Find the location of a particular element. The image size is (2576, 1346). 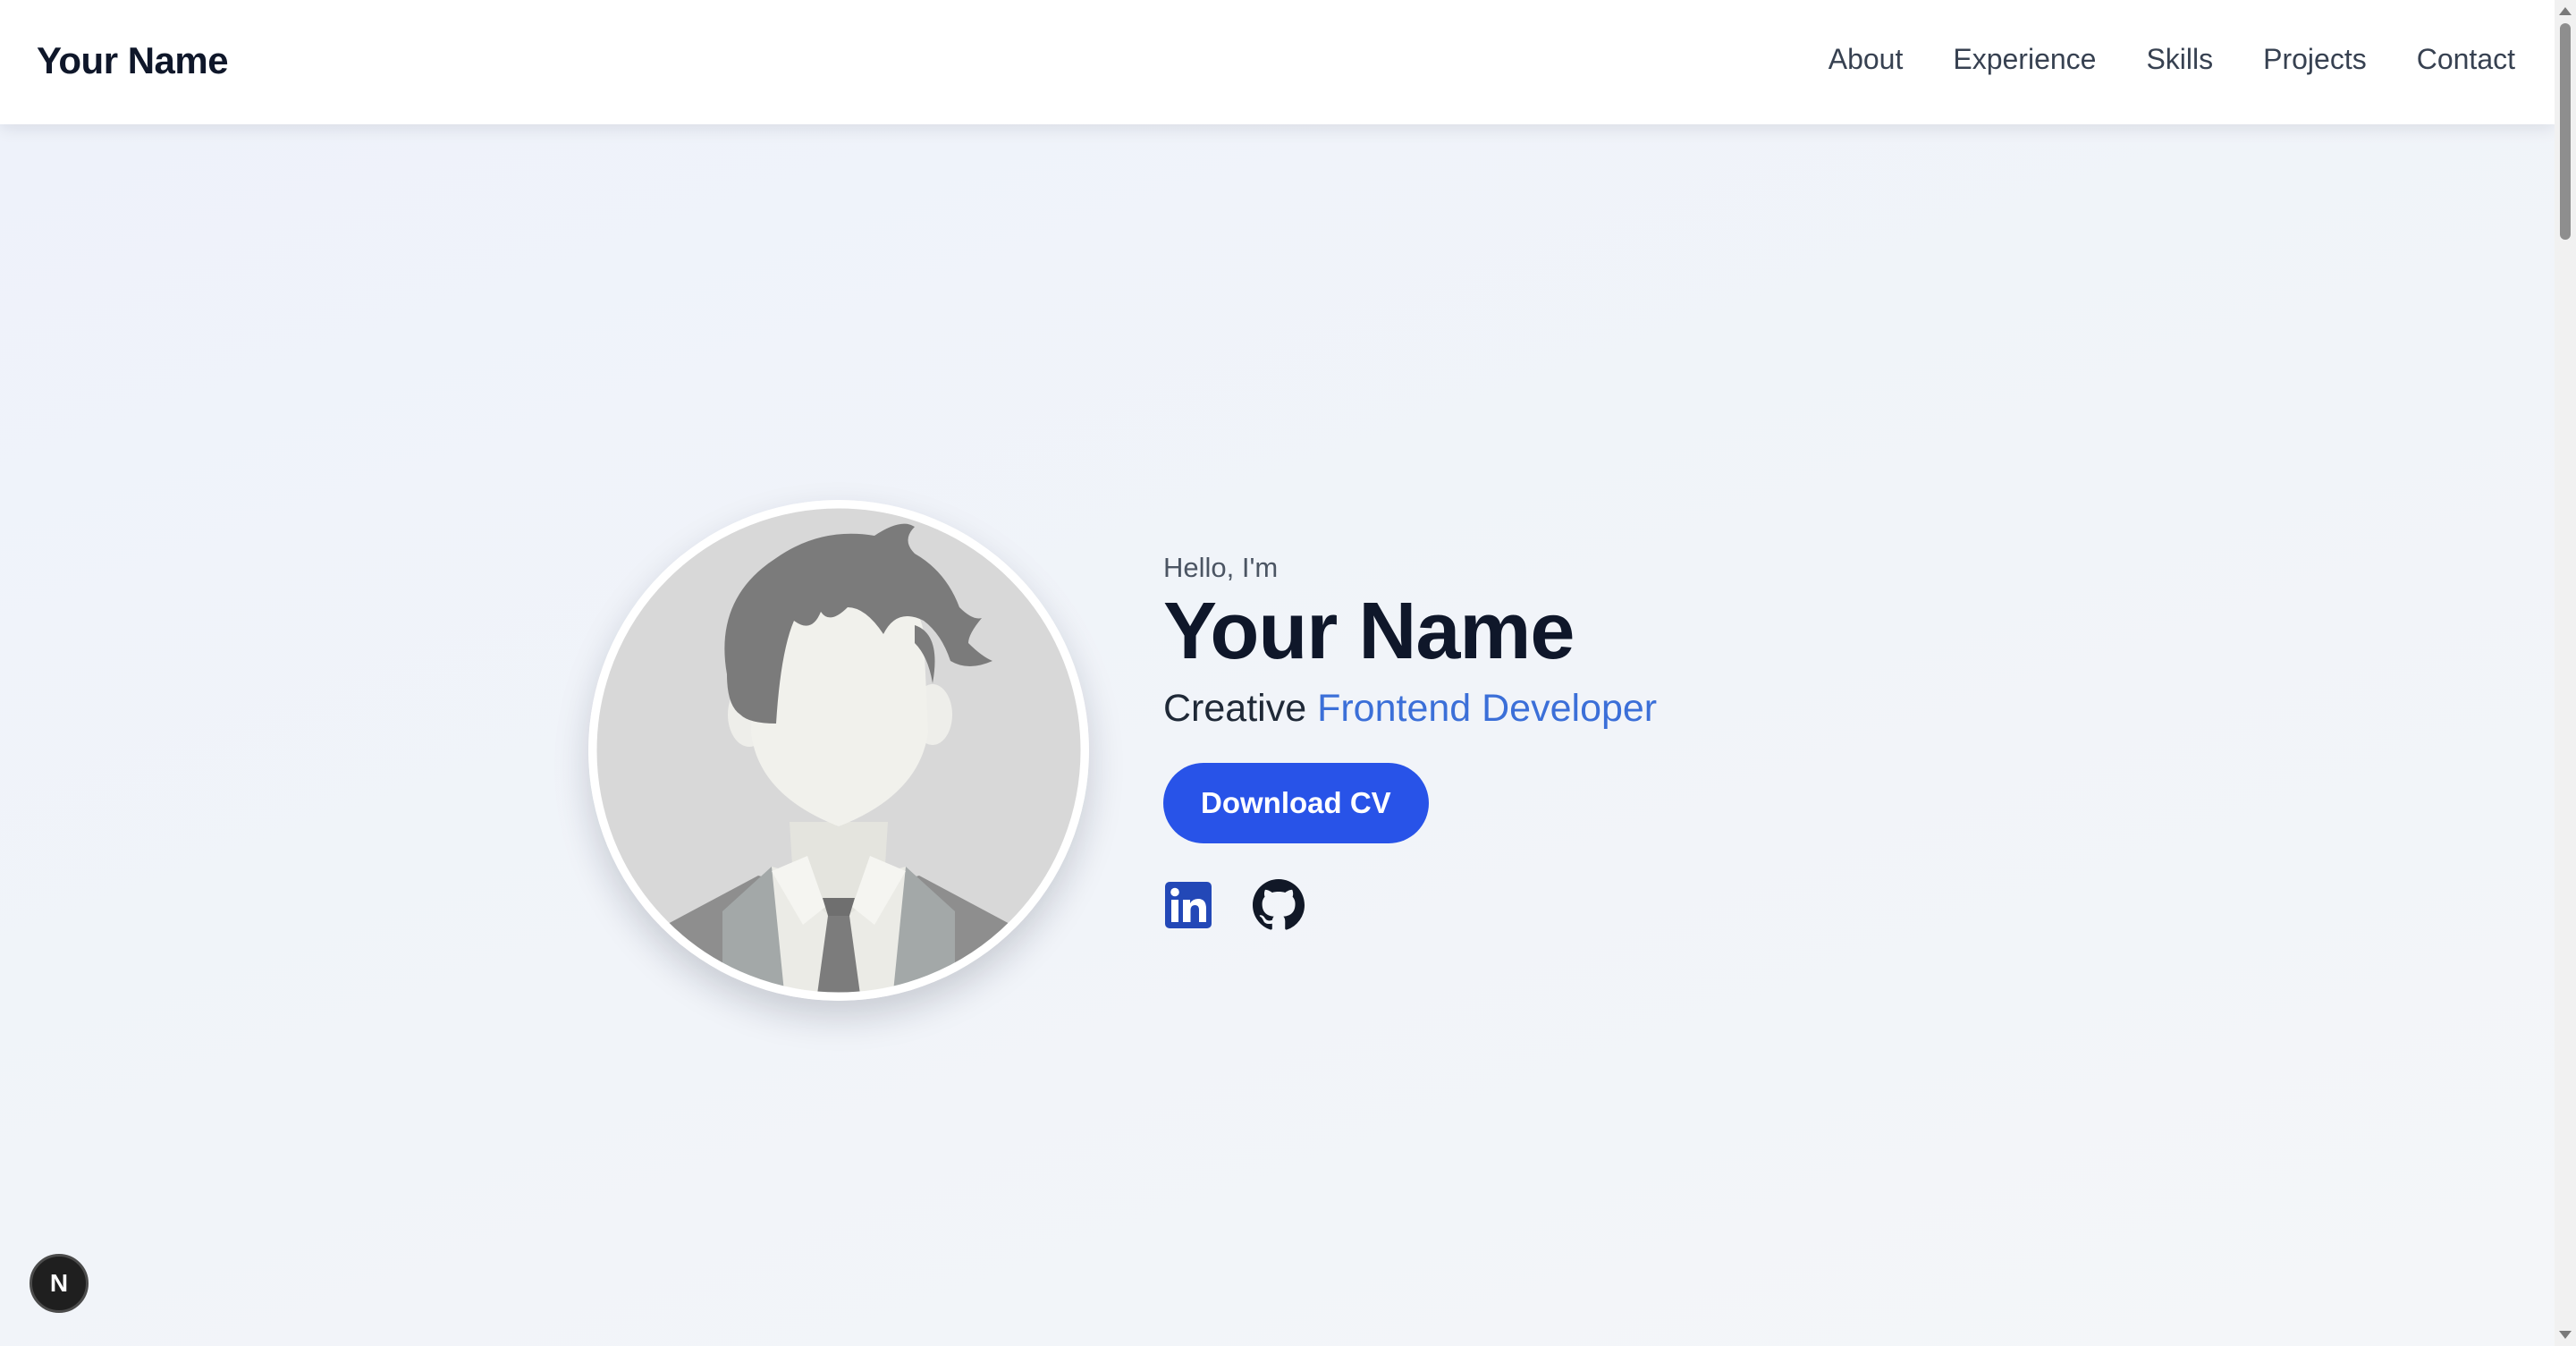

hero-name-heading: Your Name is located at coordinates (1369, 631).